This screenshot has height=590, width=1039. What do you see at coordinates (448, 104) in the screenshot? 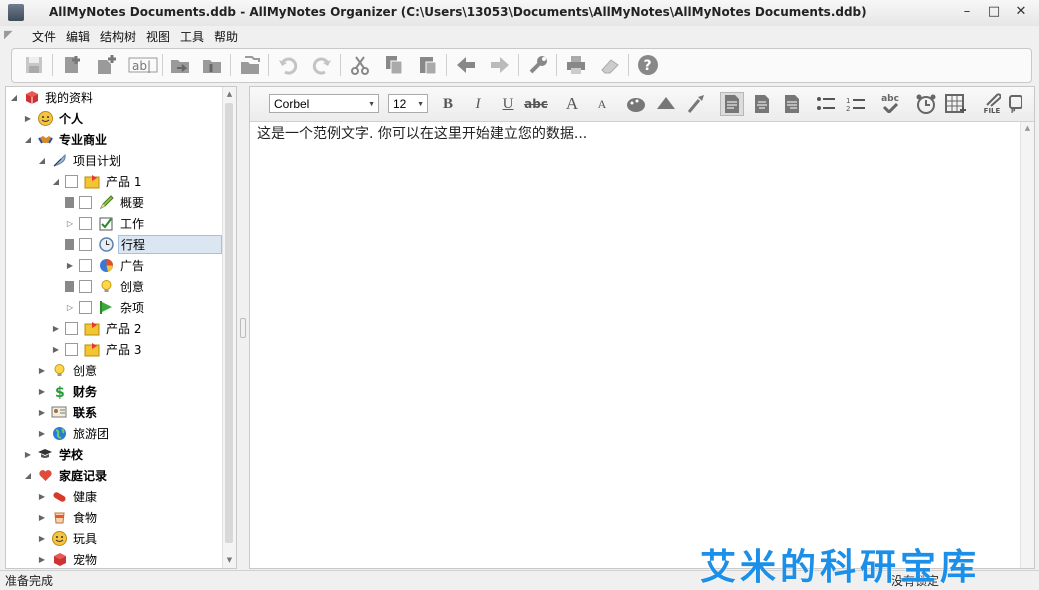
I see `bold-button: B` at bounding box center [448, 104].